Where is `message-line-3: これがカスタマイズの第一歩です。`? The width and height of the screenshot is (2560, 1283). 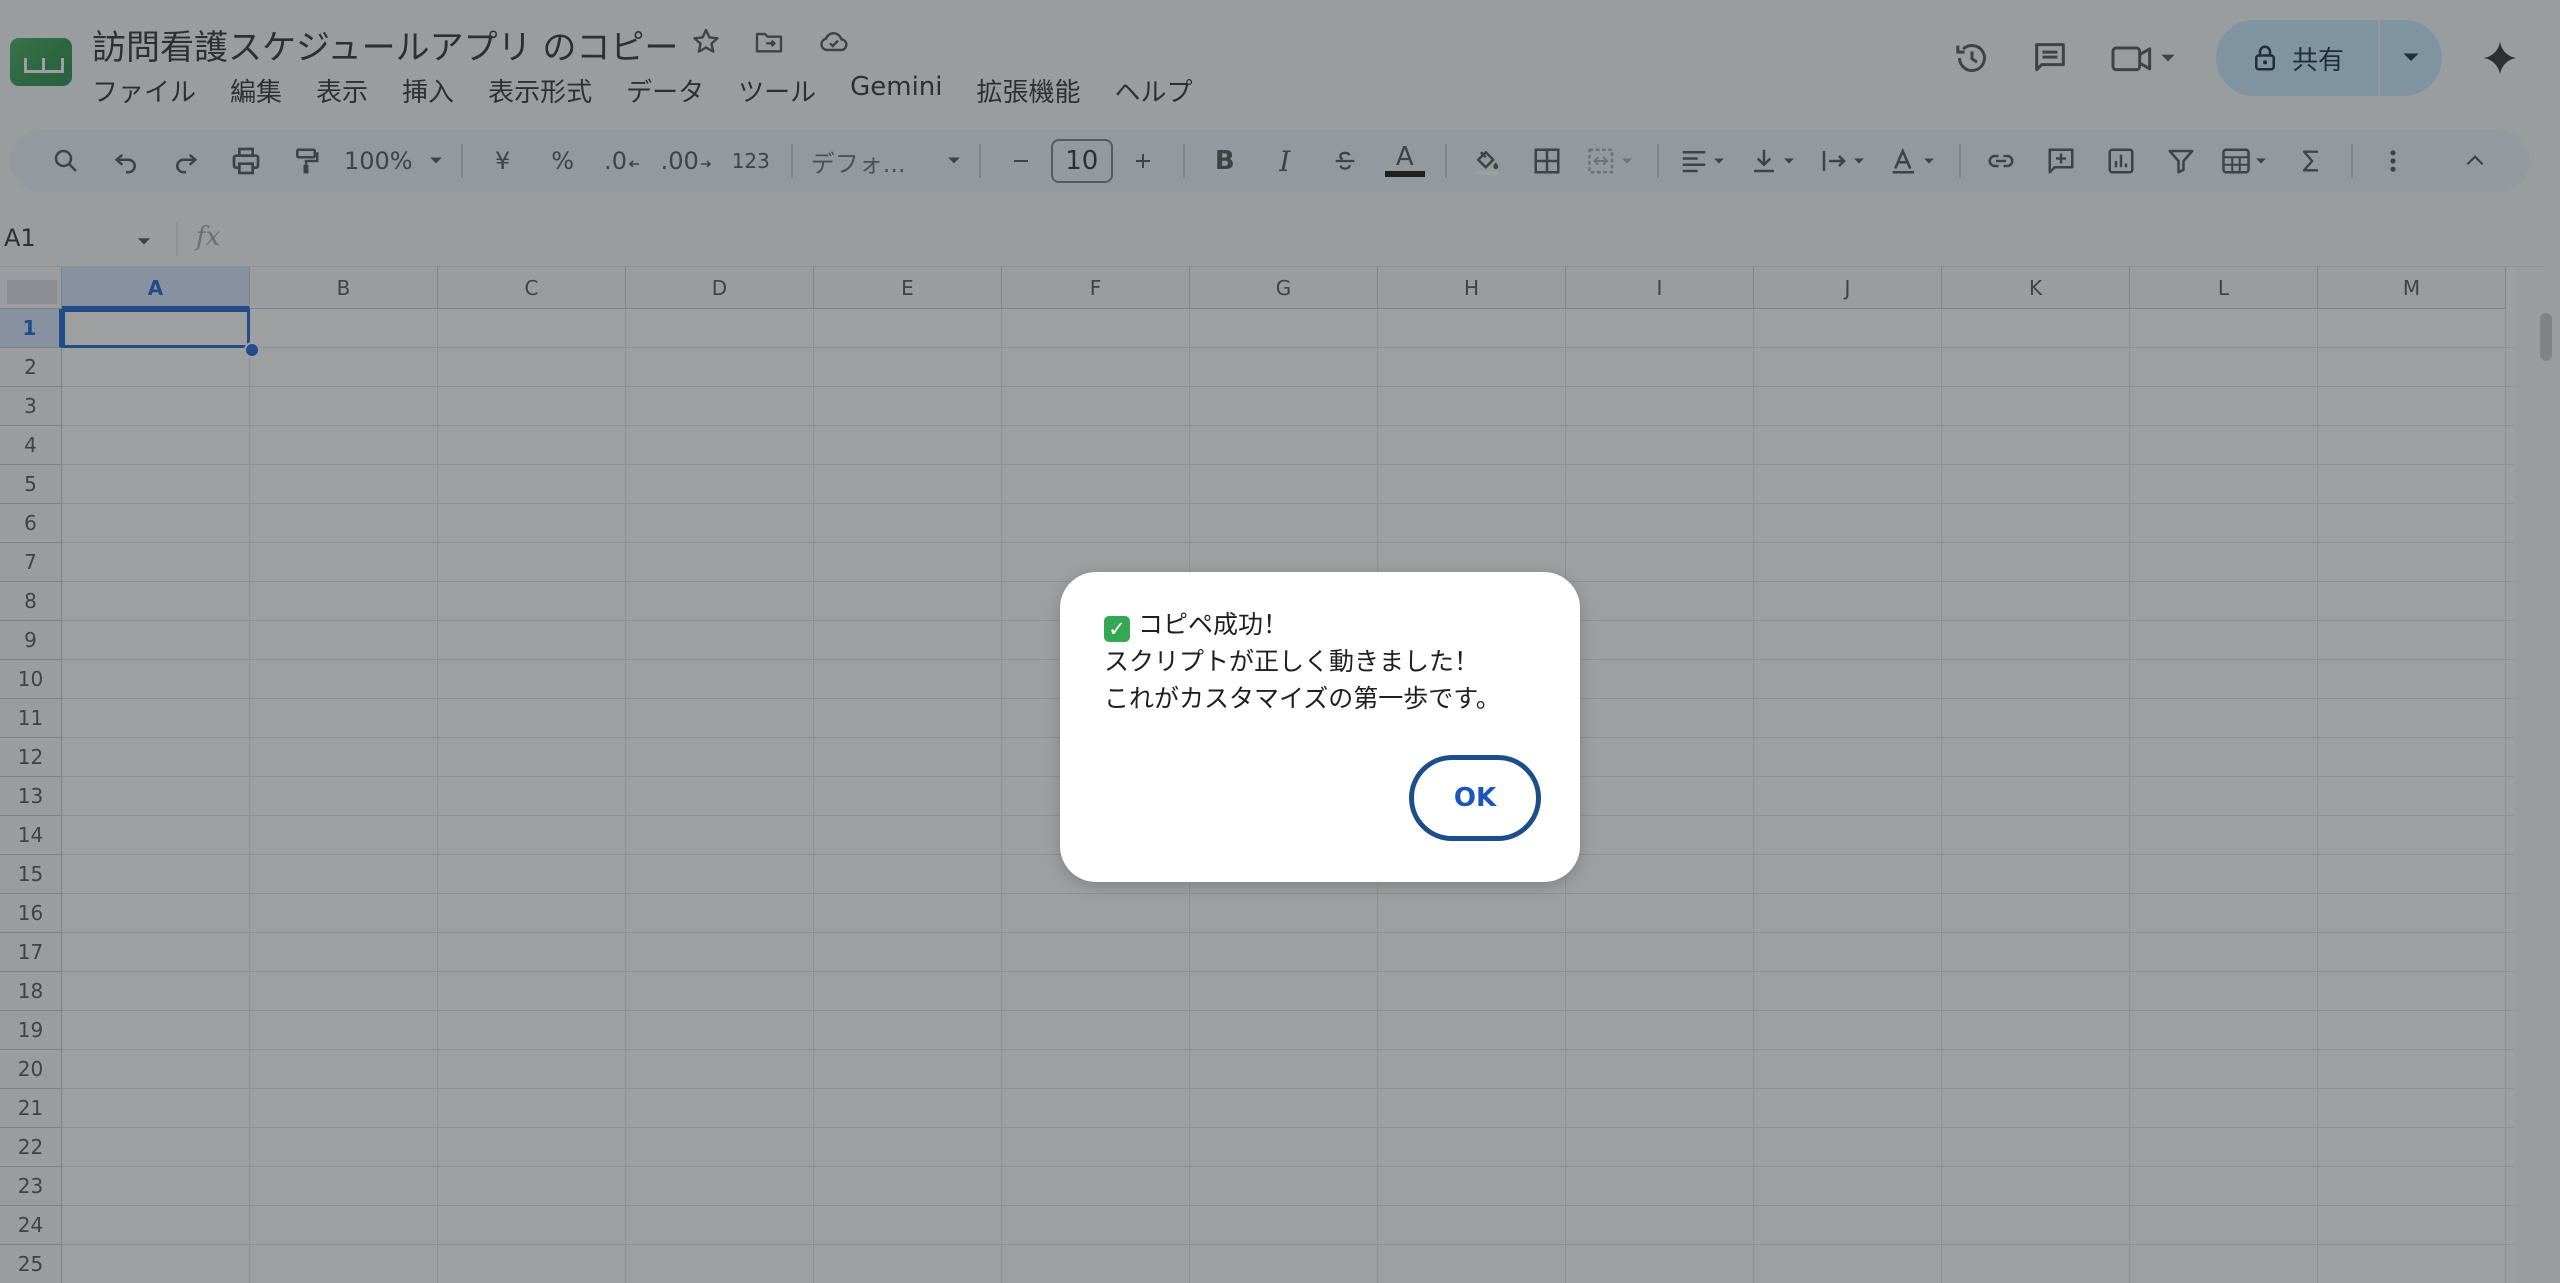 message-line-3: これがカスタマイズの第一歩です。 is located at coordinates (1302, 698).